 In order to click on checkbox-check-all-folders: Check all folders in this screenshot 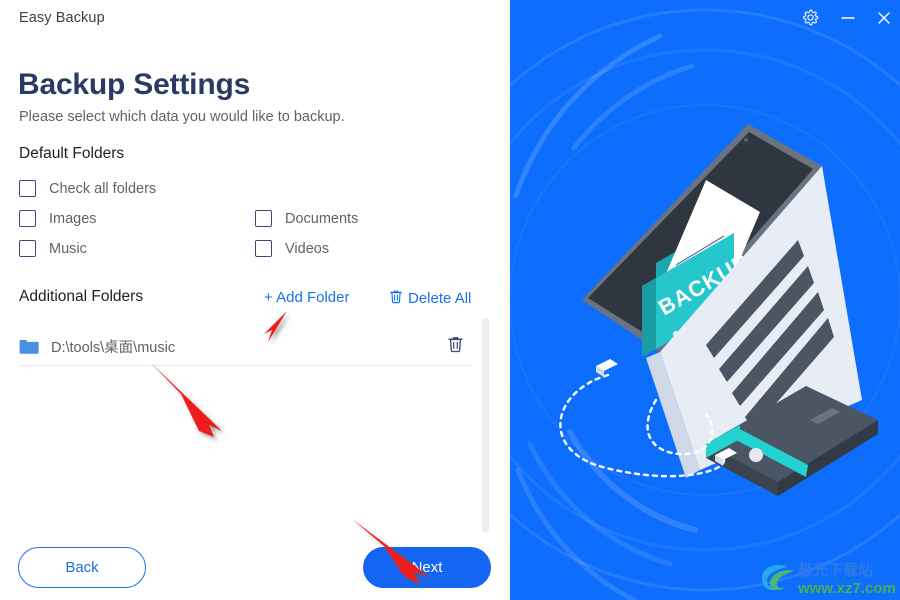, I will do `click(87, 188)`.